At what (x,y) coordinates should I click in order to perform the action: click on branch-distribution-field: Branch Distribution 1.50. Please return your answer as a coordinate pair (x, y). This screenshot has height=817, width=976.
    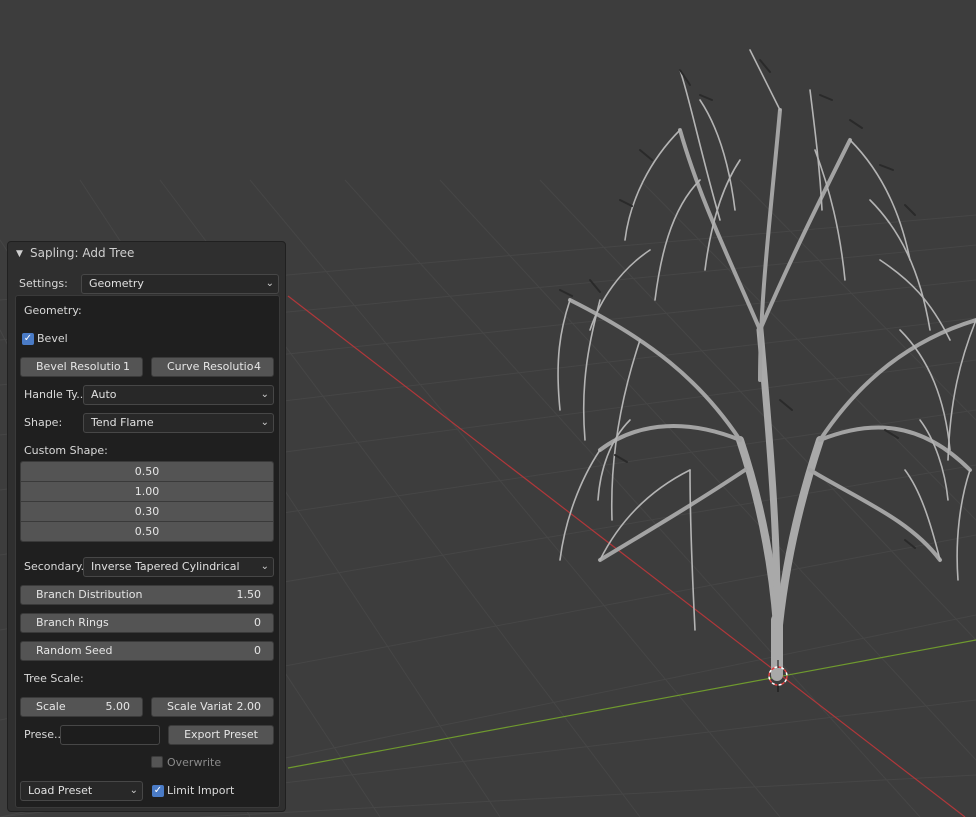
    Looking at the image, I should click on (147, 595).